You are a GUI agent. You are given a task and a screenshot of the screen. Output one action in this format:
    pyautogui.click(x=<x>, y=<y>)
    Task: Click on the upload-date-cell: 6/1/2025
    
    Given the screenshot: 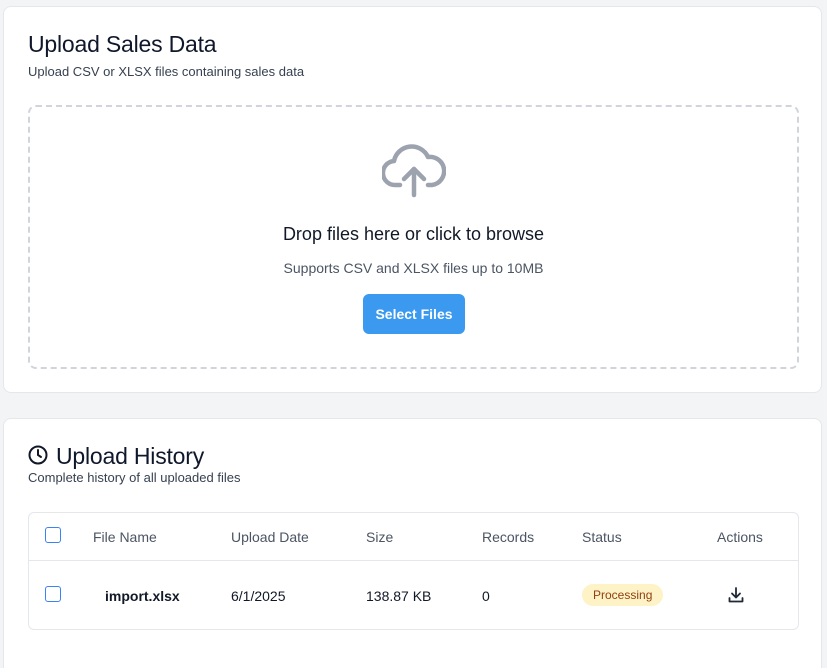 What is the action you would take?
    pyautogui.click(x=258, y=596)
    